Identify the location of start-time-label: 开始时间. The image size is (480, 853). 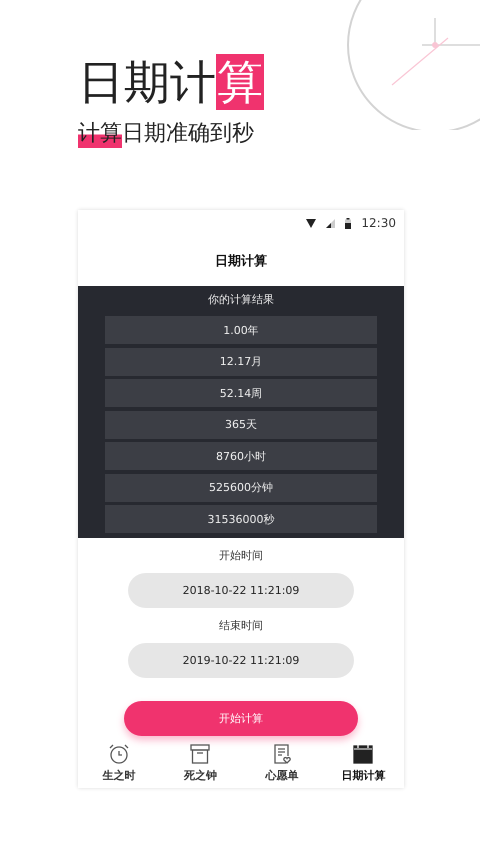
(241, 555).